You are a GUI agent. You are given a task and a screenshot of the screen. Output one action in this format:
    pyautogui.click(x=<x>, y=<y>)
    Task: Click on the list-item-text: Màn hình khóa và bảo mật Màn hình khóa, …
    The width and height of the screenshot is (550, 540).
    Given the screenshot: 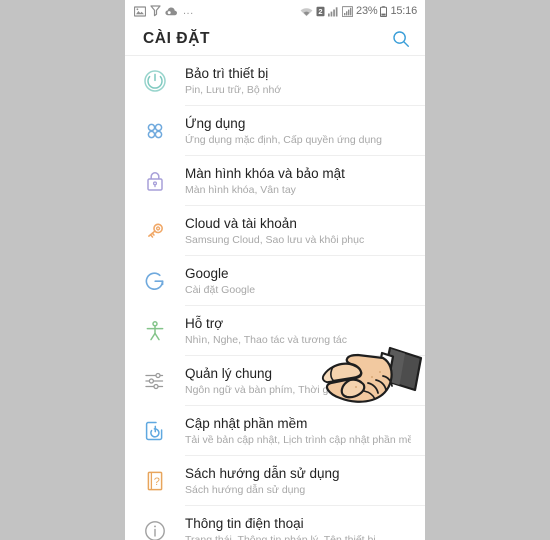 What is the action you would take?
    pyautogui.click(x=298, y=176)
    